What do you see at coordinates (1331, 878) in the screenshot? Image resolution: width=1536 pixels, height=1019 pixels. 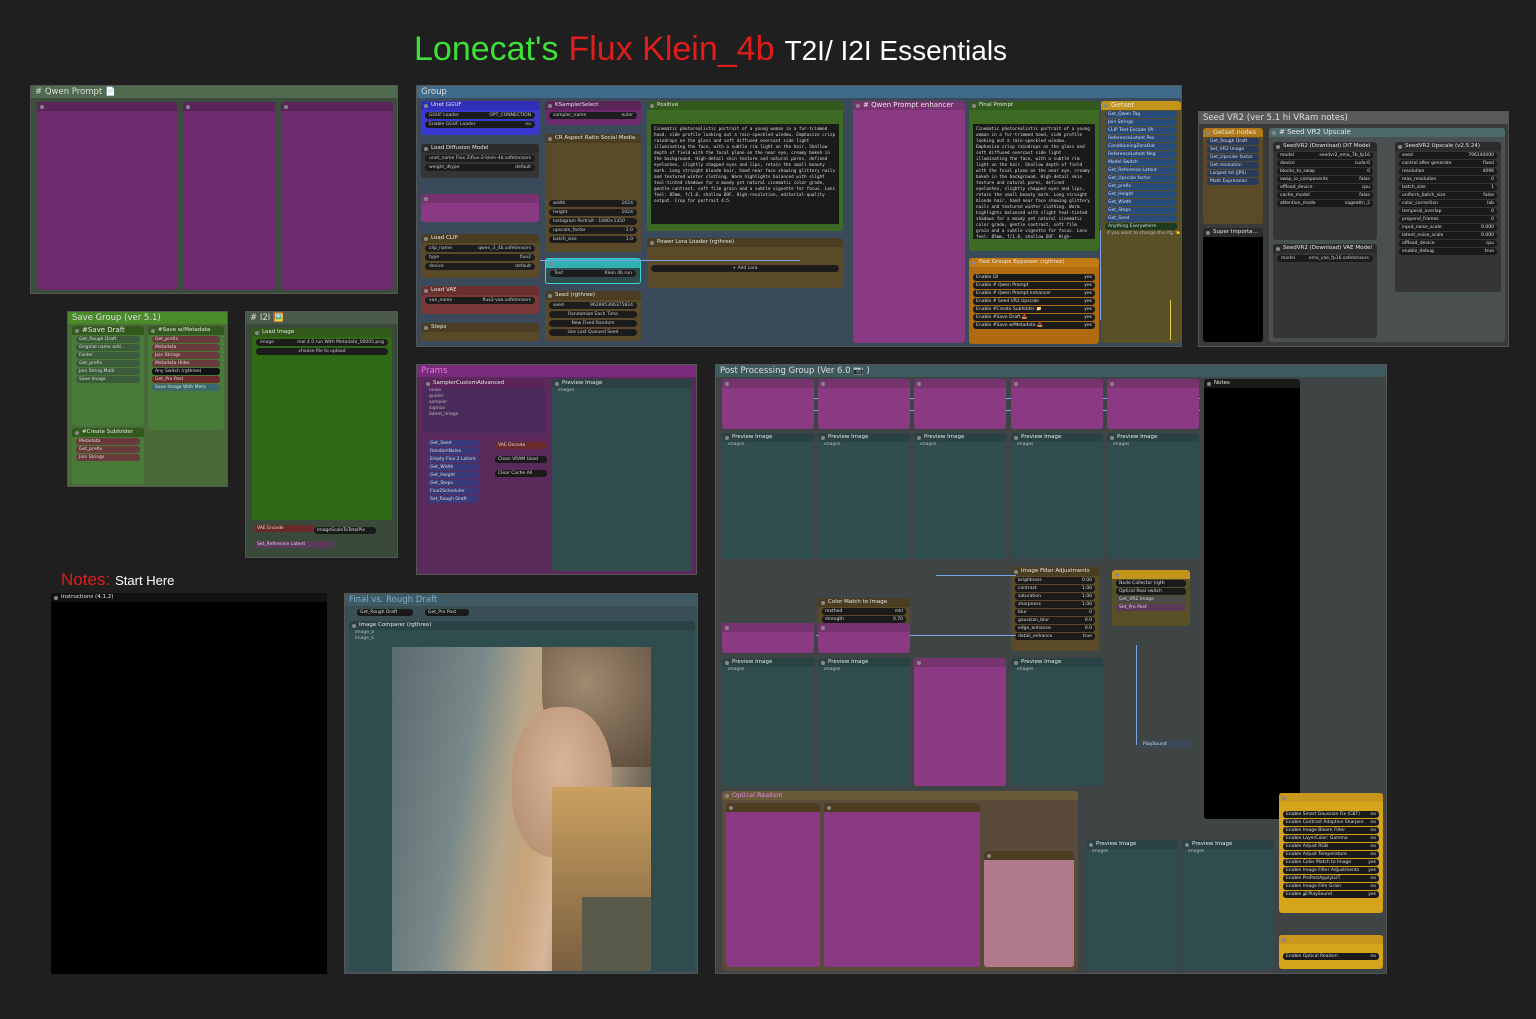 I see `post-bypass-toggle: Enable ProPostApplyLUT no` at bounding box center [1331, 878].